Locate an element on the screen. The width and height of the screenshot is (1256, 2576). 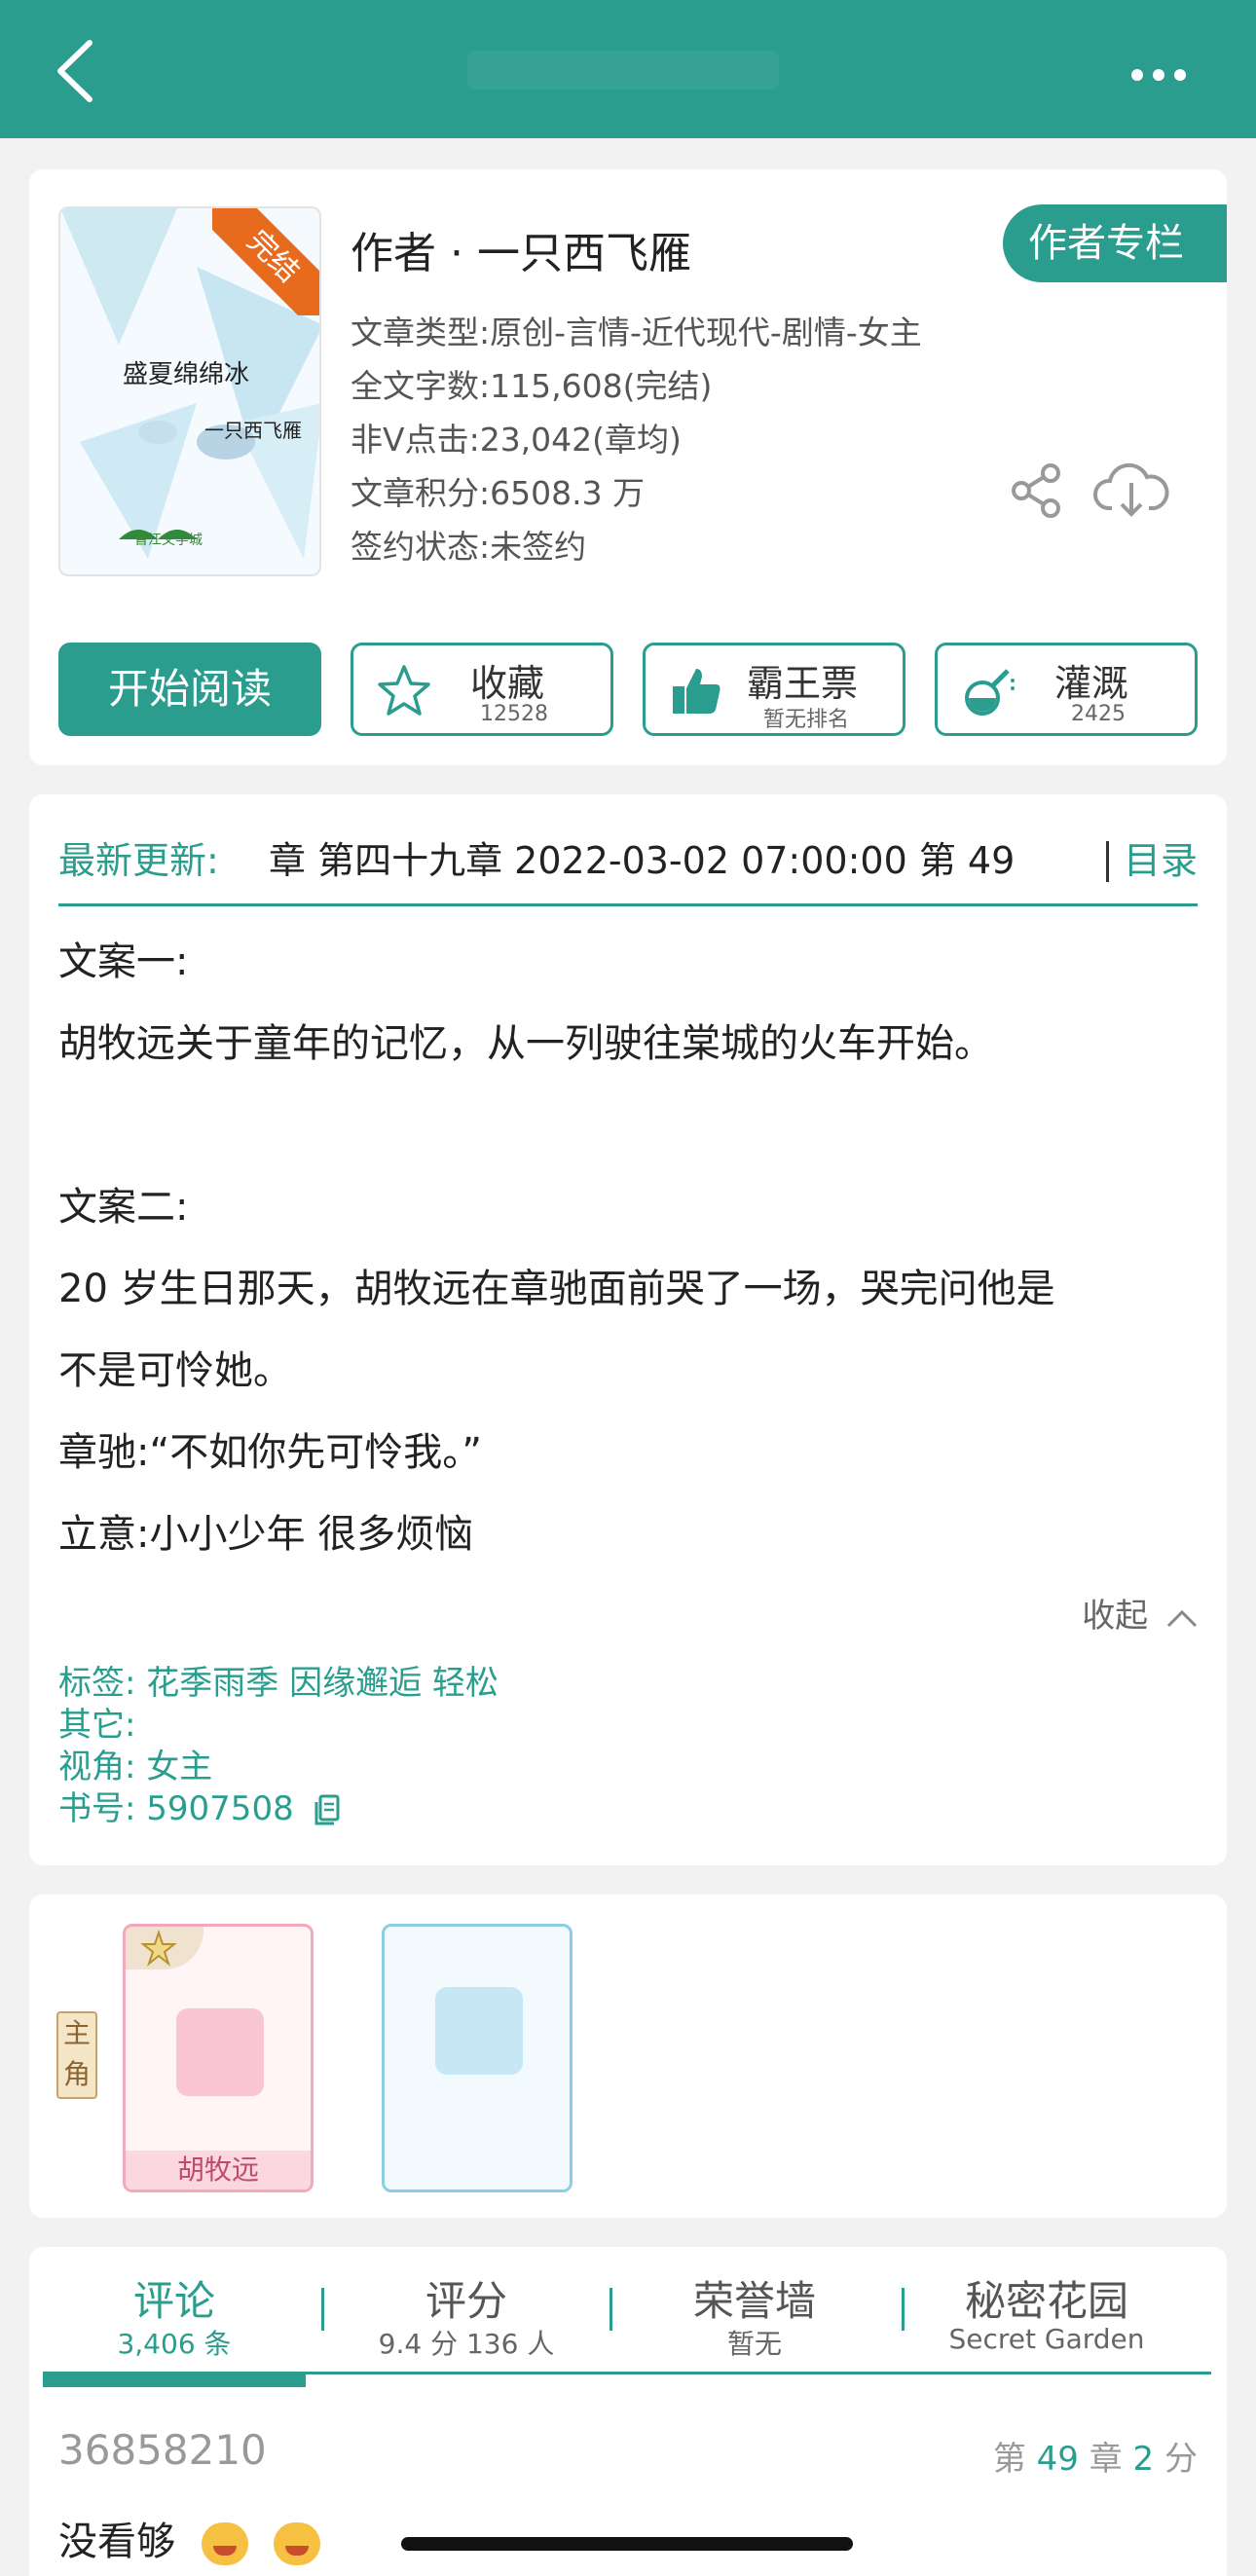
watering-can-icon is located at coordinates (990, 692).